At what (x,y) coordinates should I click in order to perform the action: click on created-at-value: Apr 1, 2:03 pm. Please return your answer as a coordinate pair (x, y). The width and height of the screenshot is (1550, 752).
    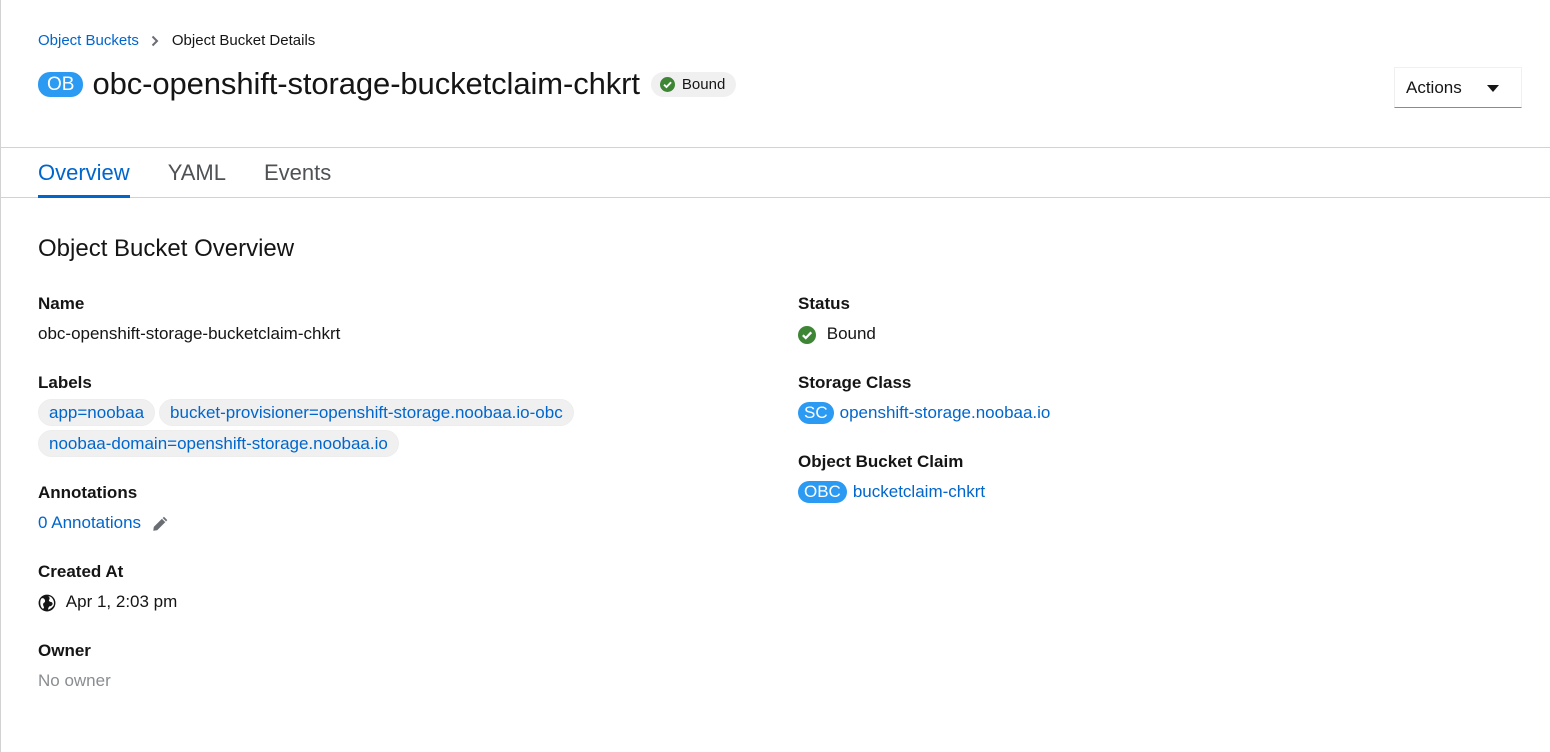
    Looking at the image, I should click on (121, 601).